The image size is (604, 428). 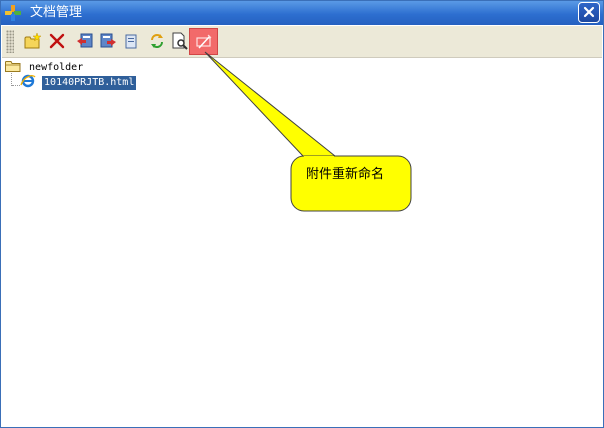 I want to click on rename-icon, so click(x=204, y=41).